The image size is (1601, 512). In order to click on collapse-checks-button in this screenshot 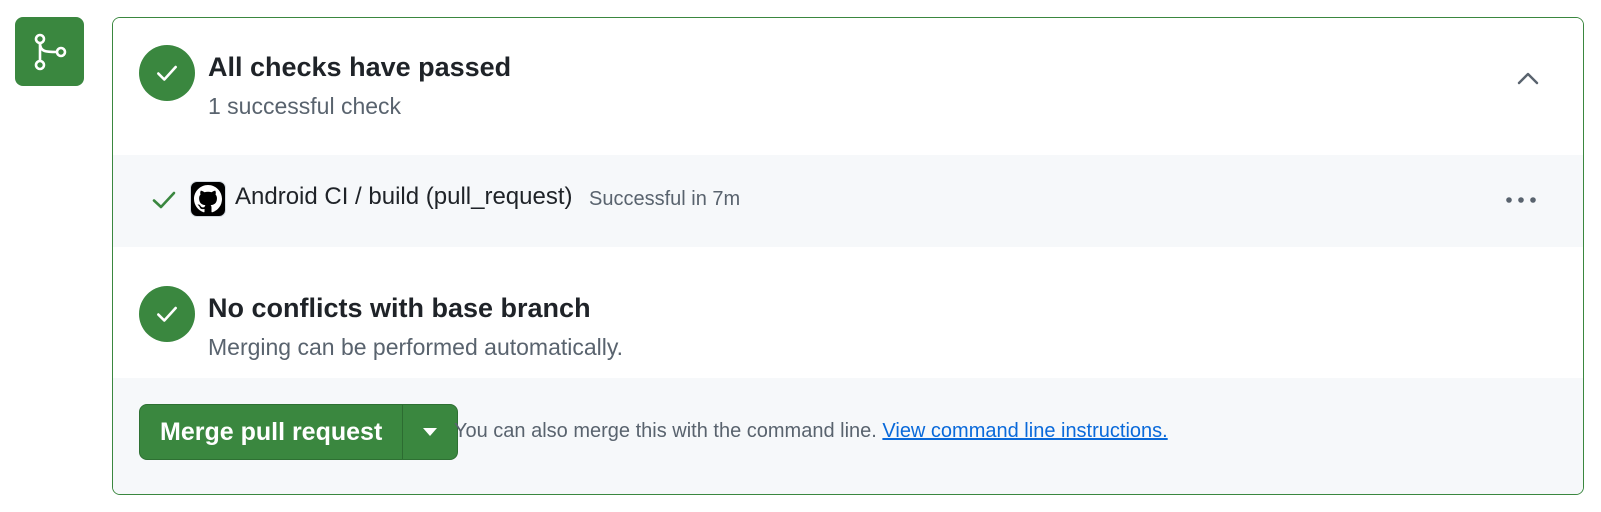, I will do `click(1528, 78)`.